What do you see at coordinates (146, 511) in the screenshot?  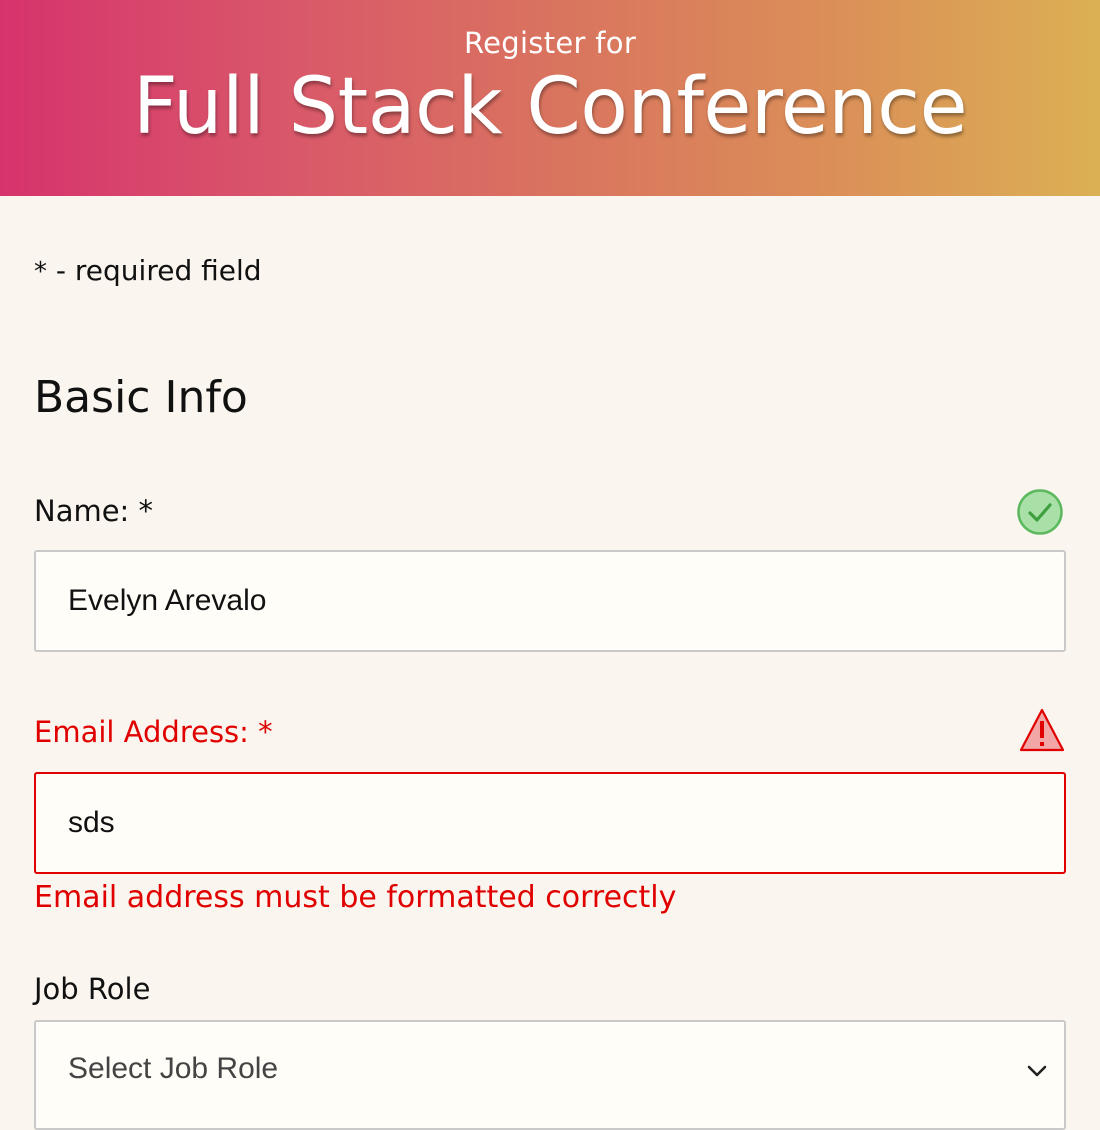 I see `name-required-mark: *` at bounding box center [146, 511].